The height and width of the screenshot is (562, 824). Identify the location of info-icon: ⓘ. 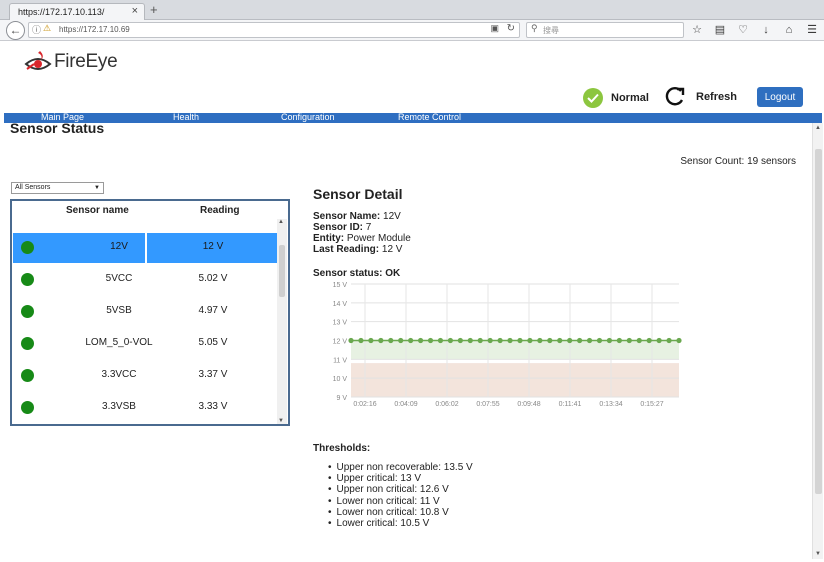
(36, 29).